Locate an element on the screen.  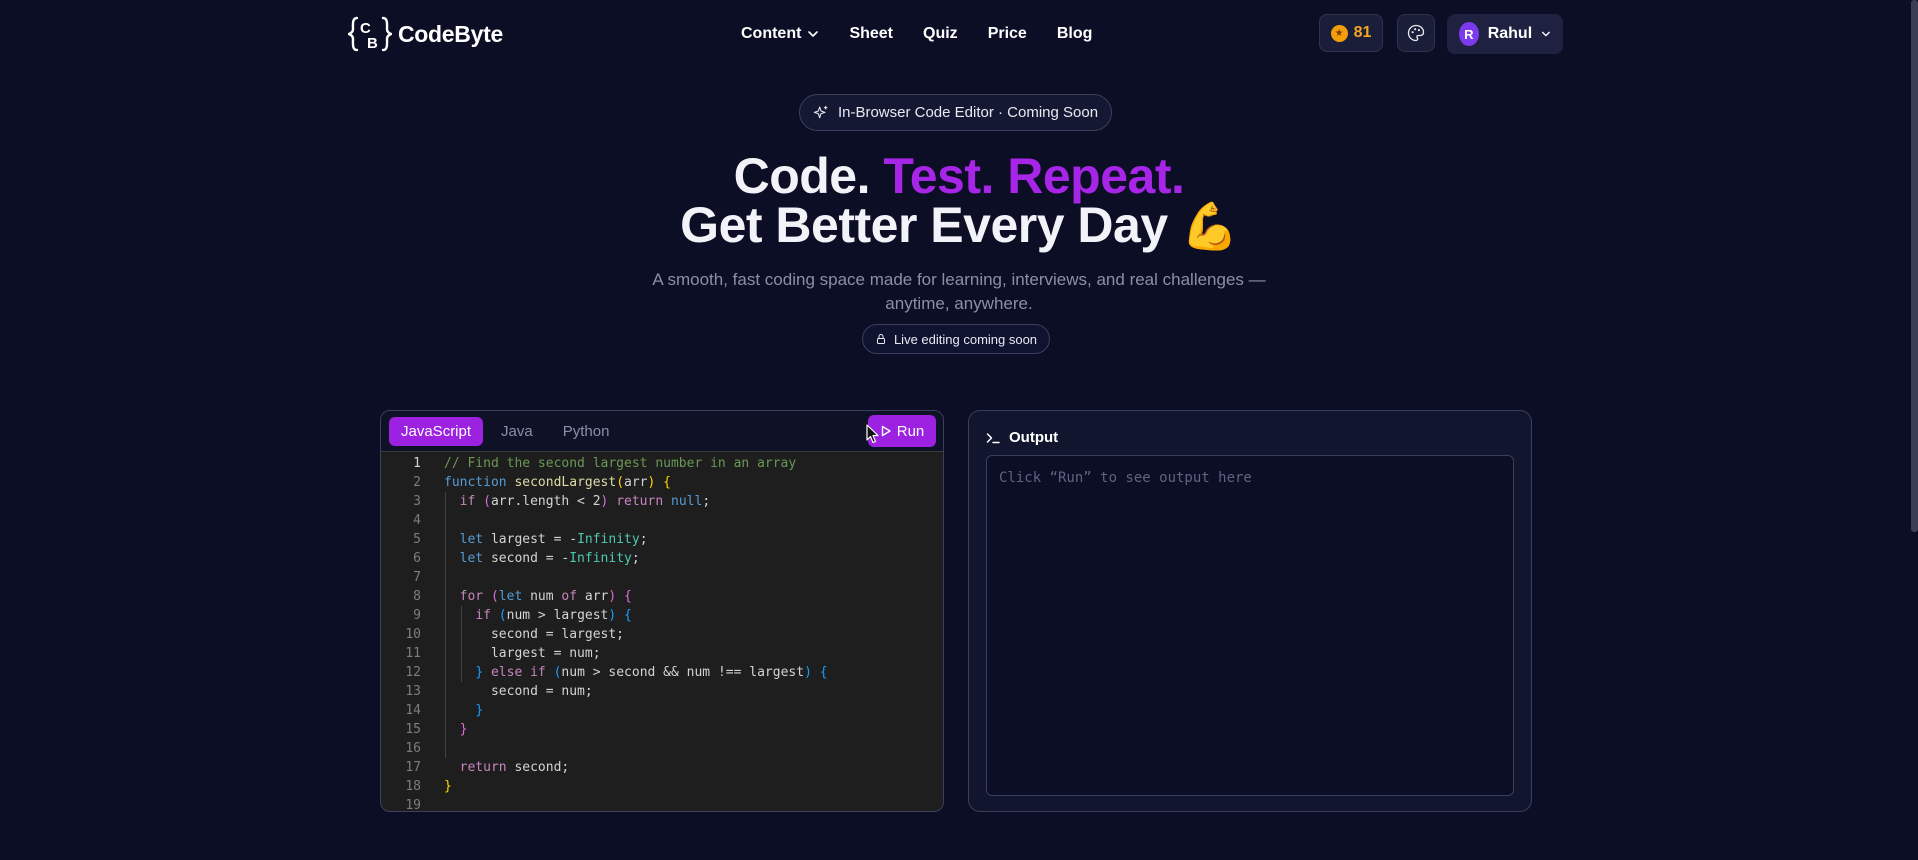
coming-soon-text: In-Browser Code Editor · Coming Soon is located at coordinates (968, 112).